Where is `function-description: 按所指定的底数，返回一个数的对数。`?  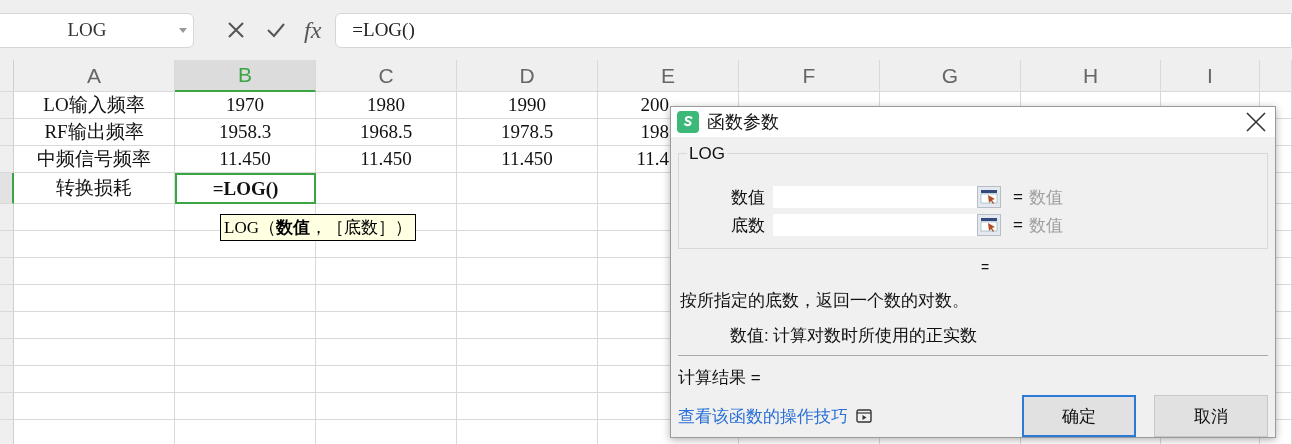 function-description: 按所指定的底数，返回一个数的对数。 is located at coordinates (824, 301).